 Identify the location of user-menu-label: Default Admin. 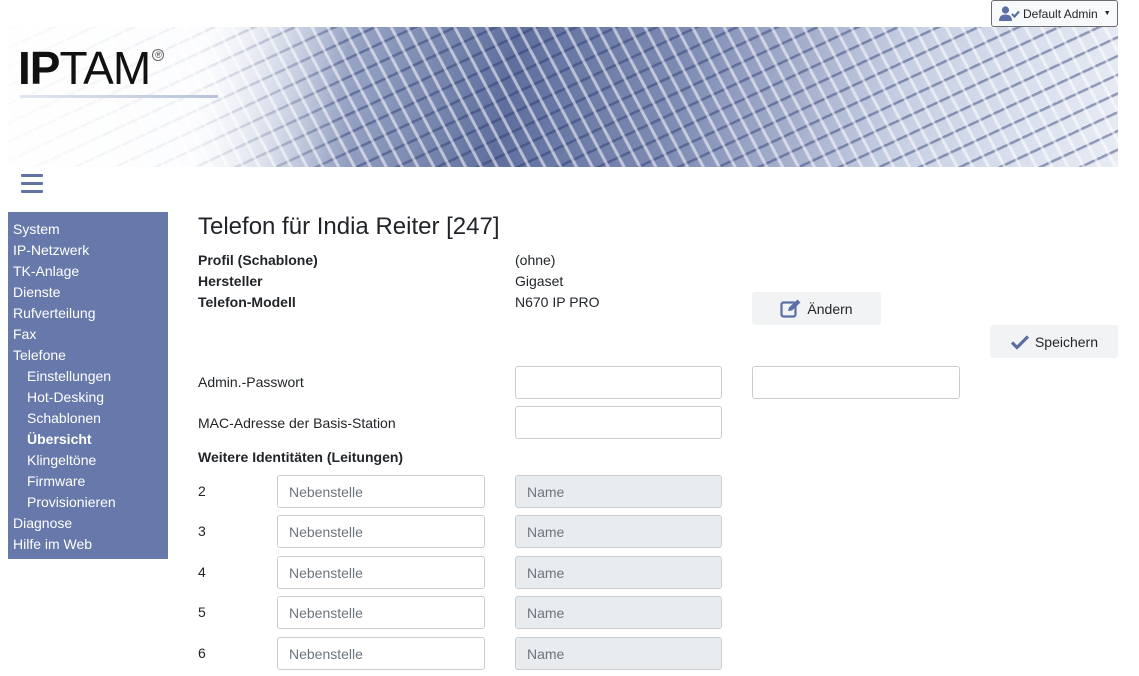
(1060, 13).